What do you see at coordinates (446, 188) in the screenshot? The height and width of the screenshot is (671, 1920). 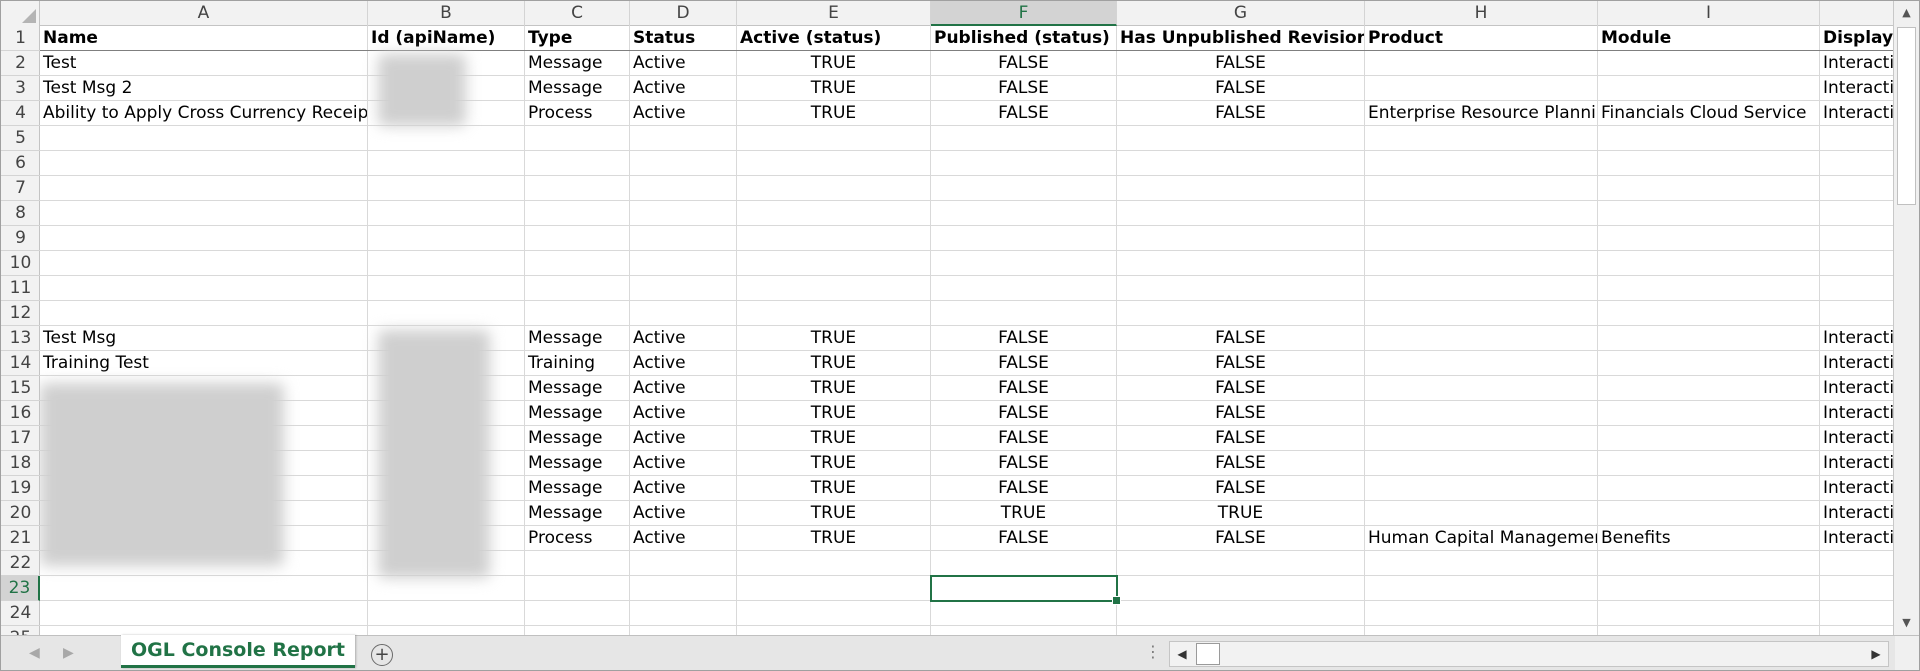 I see `cell-b7` at bounding box center [446, 188].